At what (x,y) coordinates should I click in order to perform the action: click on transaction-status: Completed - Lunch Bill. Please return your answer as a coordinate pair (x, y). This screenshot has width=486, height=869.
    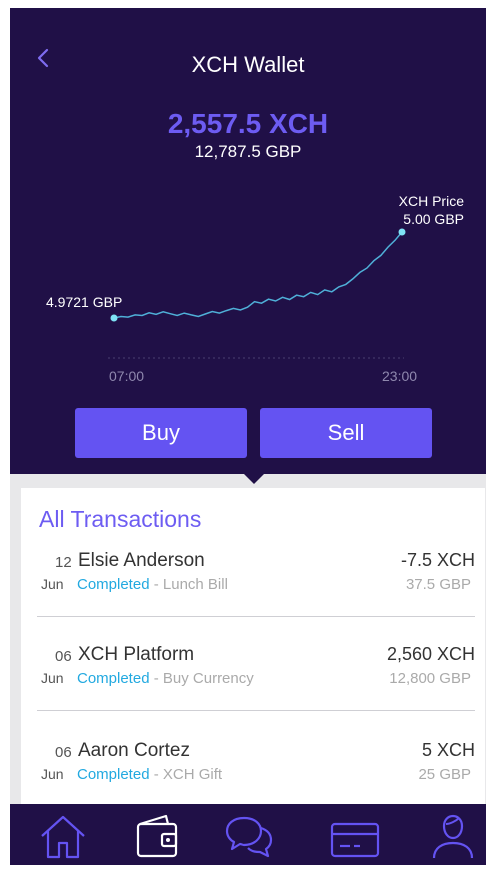
    Looking at the image, I should click on (152, 584).